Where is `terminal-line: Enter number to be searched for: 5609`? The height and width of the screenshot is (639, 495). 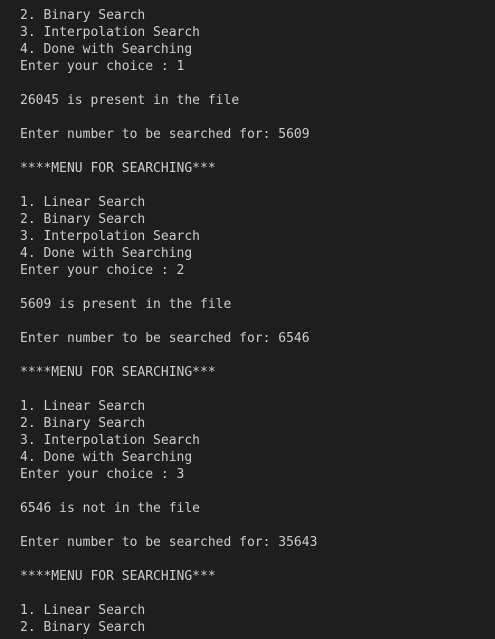 terminal-line: Enter number to be searched for: 5609 is located at coordinates (165, 134).